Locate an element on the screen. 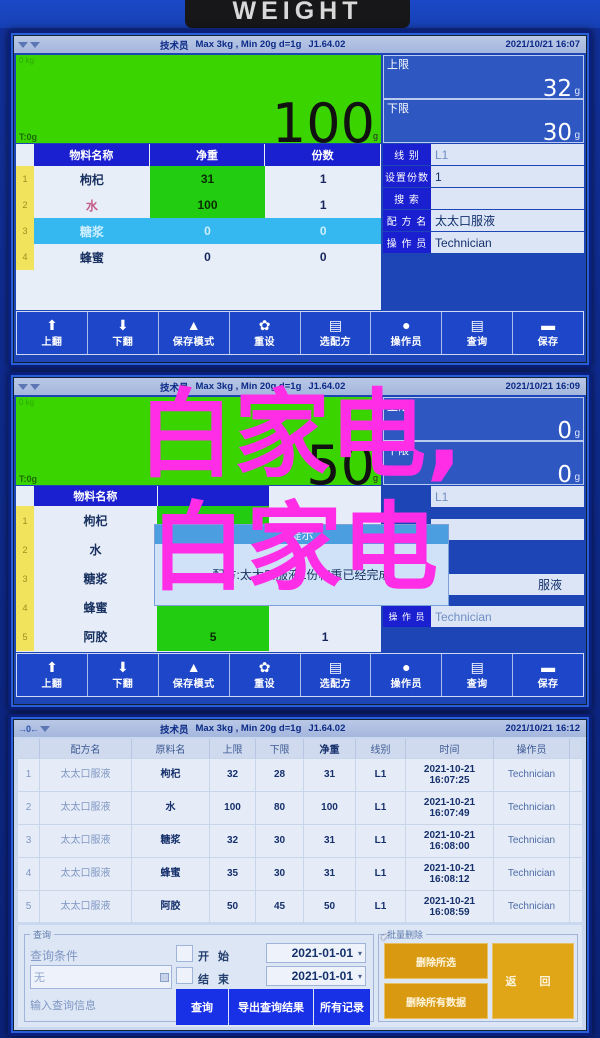 This screenshot has width=600, height=1038. table-row: 4 蜂蜜 0 0 is located at coordinates (198, 257).